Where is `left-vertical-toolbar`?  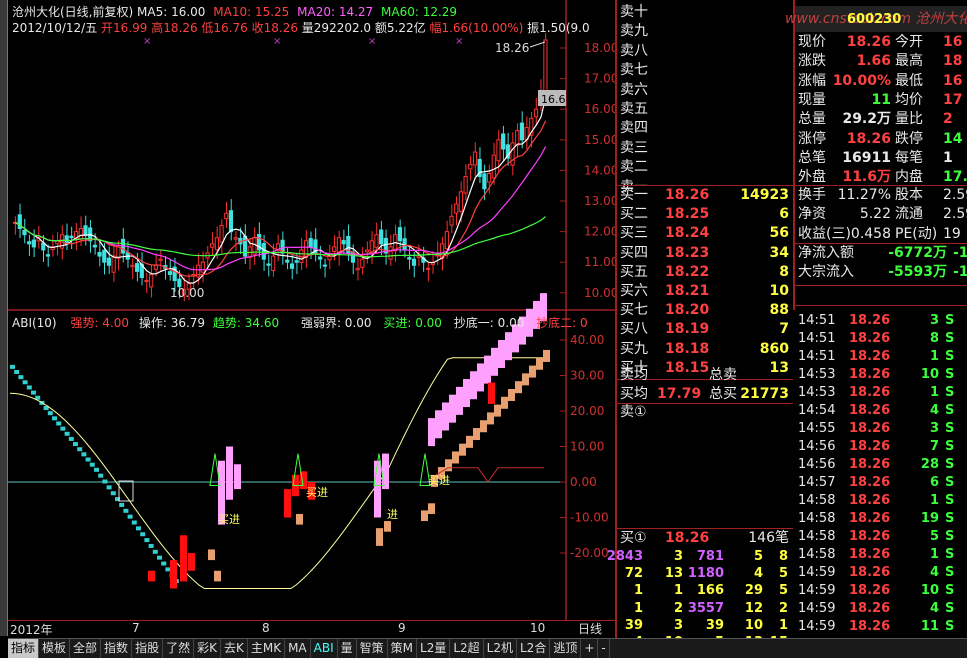
left-vertical-toolbar is located at coordinates (4, 318).